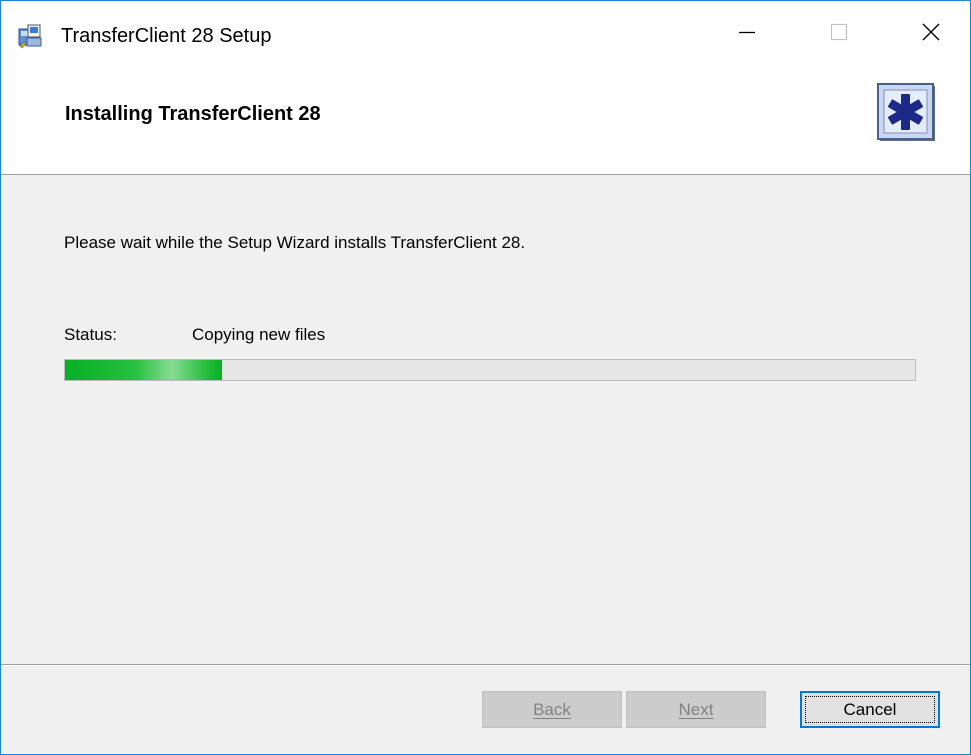  I want to click on installer-app-icon, so click(30, 36).